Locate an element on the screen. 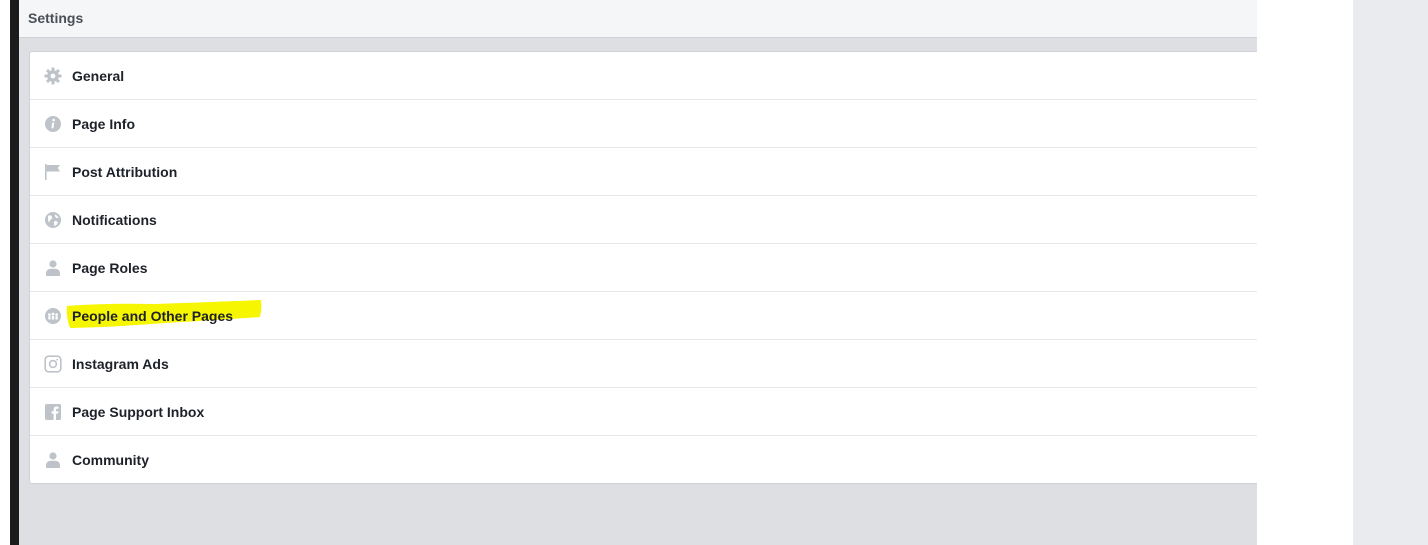 This screenshot has width=1428, height=545. window-edge is located at coordinates (5, 272).